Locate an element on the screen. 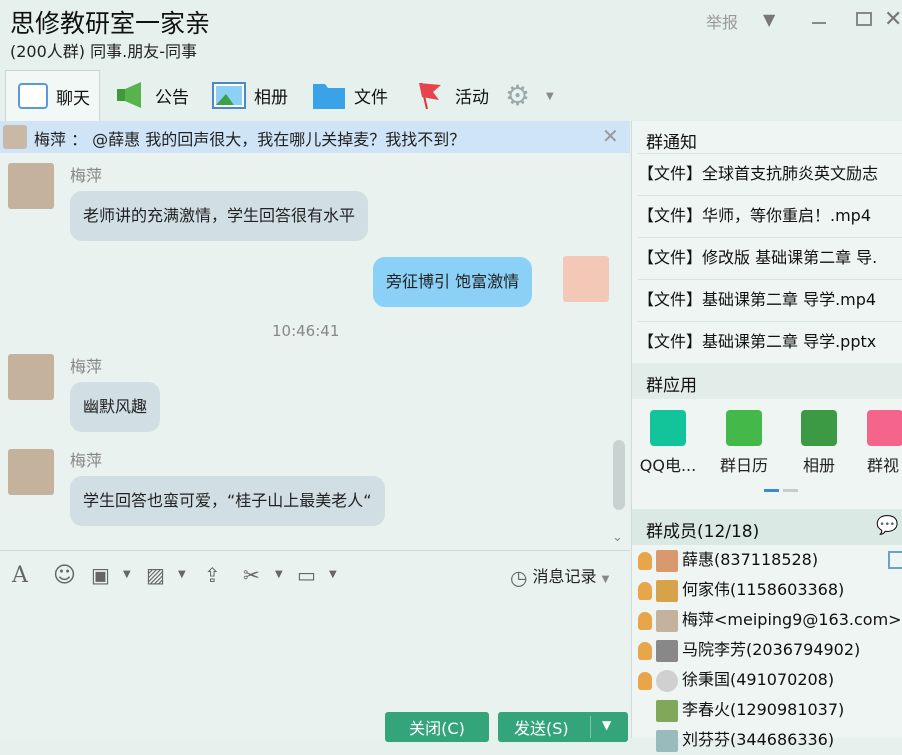 The height and width of the screenshot is (755, 902). app-calendar: 群日历 is located at coordinates (744, 443).